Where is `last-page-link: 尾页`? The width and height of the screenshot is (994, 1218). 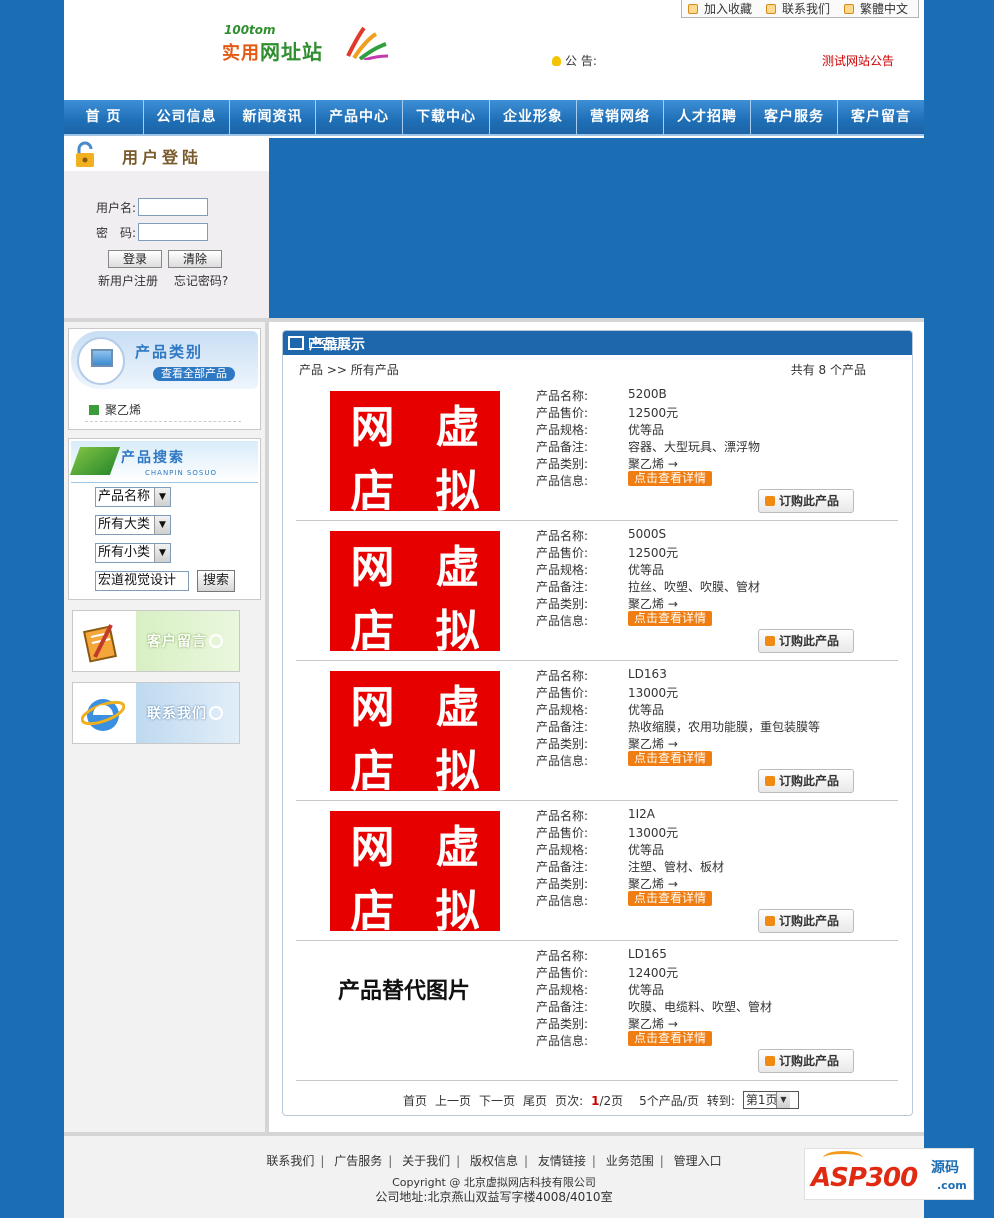
last-page-link: 尾页 is located at coordinates (535, 1100).